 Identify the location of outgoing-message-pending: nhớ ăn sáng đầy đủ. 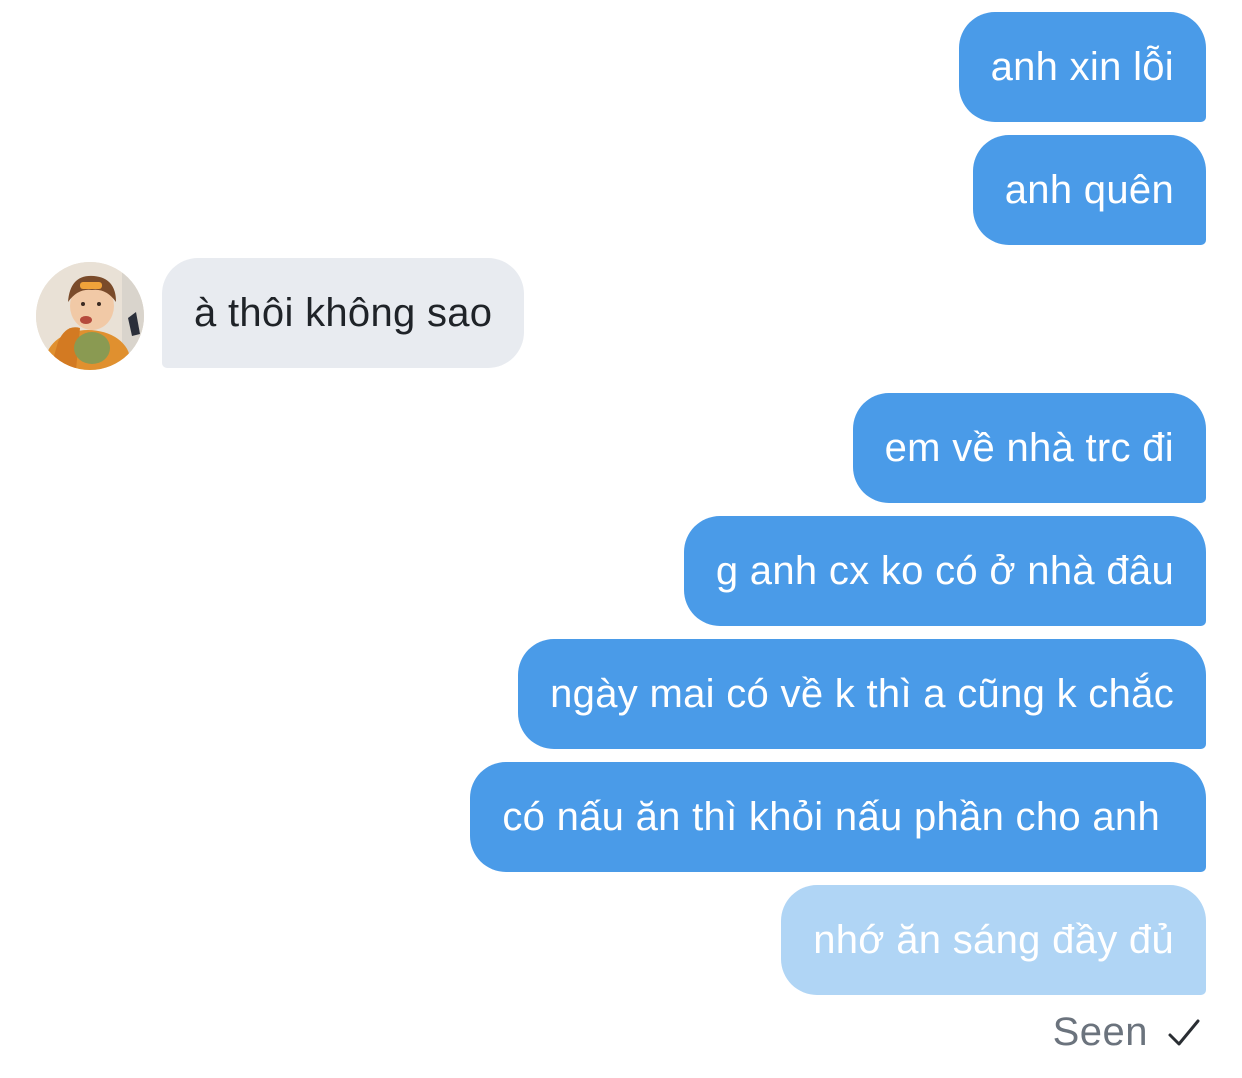
(993, 940).